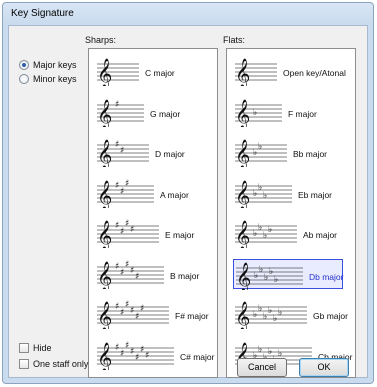  Describe the element at coordinates (125, 193) in the screenshot. I see `staff-icon: 𝄞 ♯♯♯` at that location.